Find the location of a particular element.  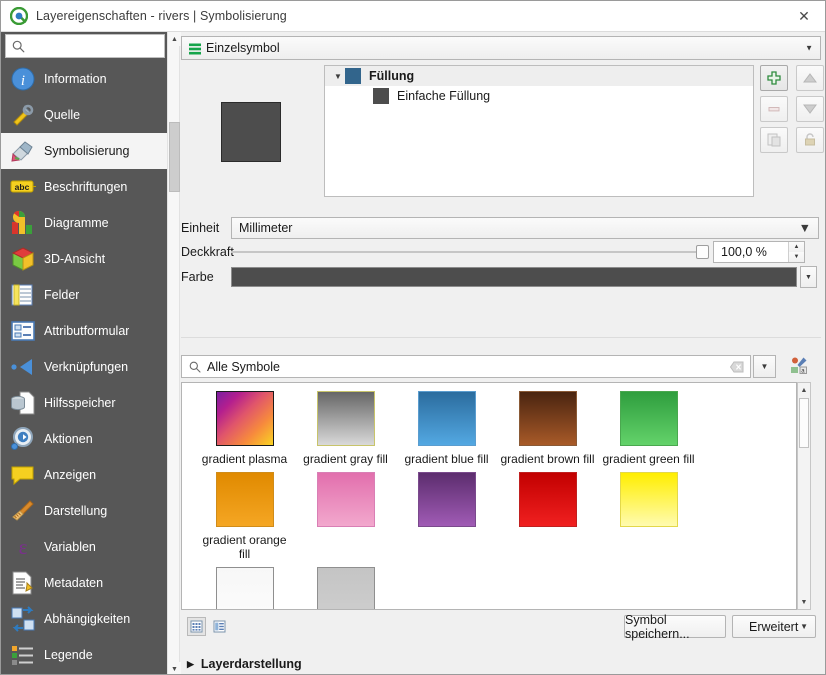

sidebar-search-box is located at coordinates (85, 46).